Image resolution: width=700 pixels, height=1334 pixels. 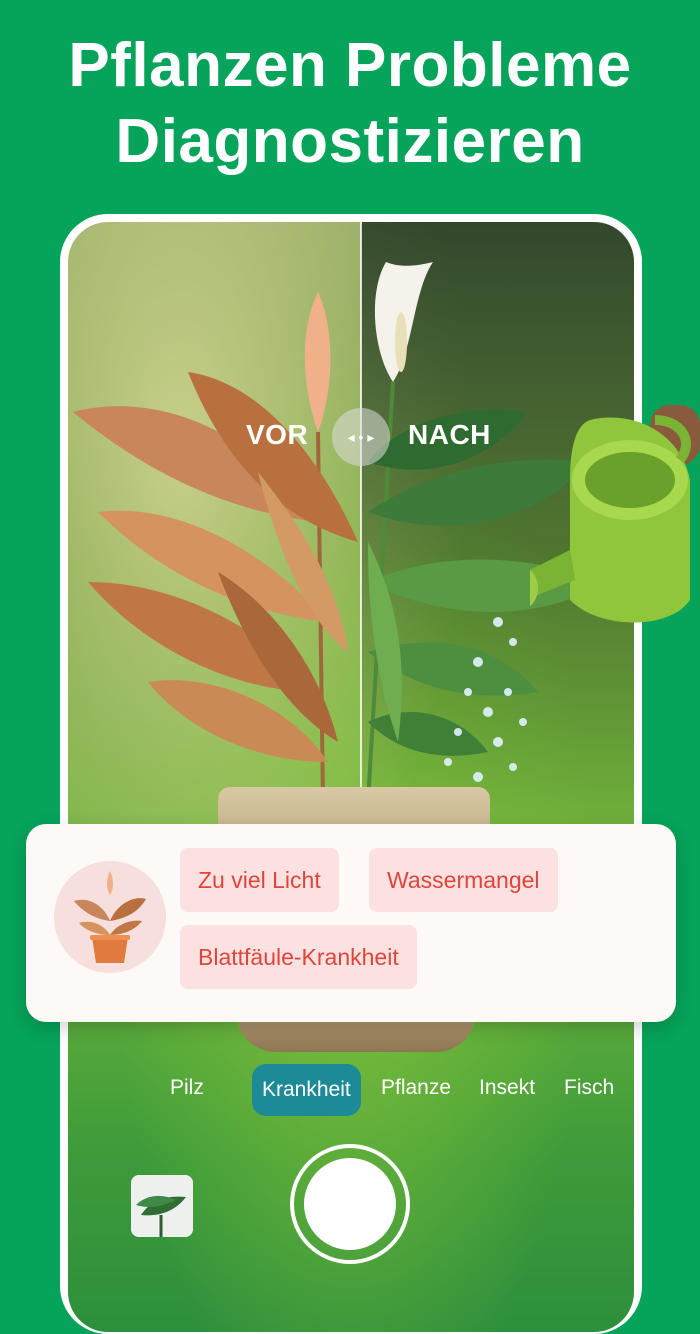 What do you see at coordinates (416, 1088) in the screenshot?
I see `tab-pflanze: Pflanze` at bounding box center [416, 1088].